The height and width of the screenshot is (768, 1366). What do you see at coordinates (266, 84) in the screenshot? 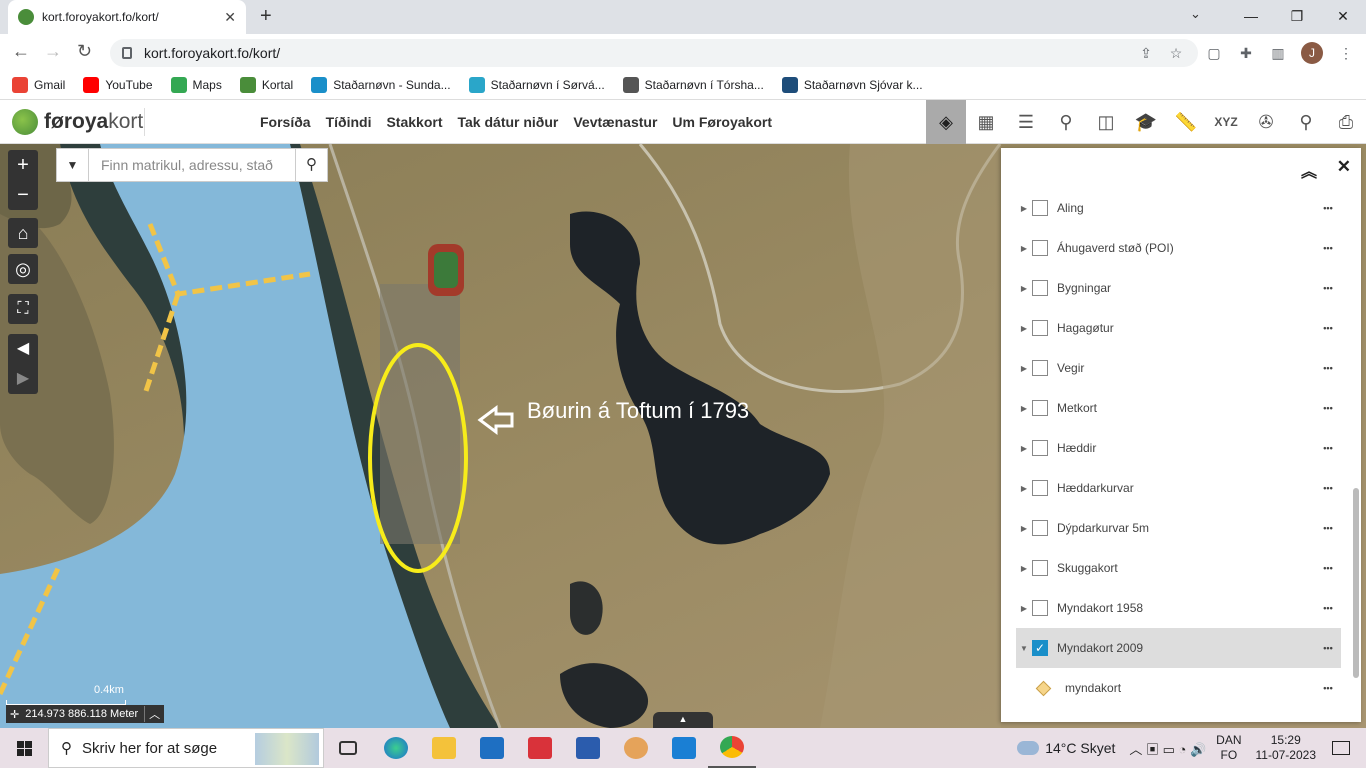
I see `bookmark-item: Kortal` at bounding box center [266, 84].